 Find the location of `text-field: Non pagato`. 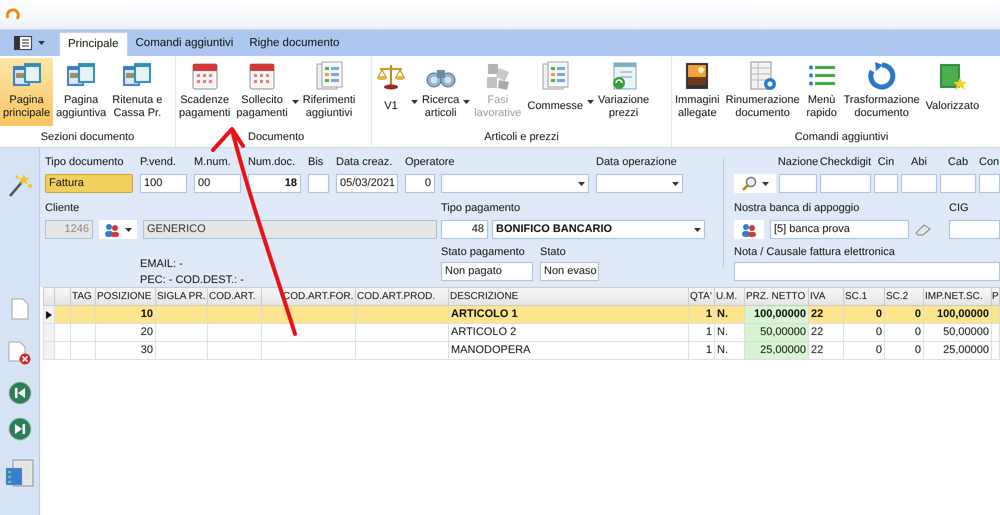

text-field: Non pagato is located at coordinates (487, 271).